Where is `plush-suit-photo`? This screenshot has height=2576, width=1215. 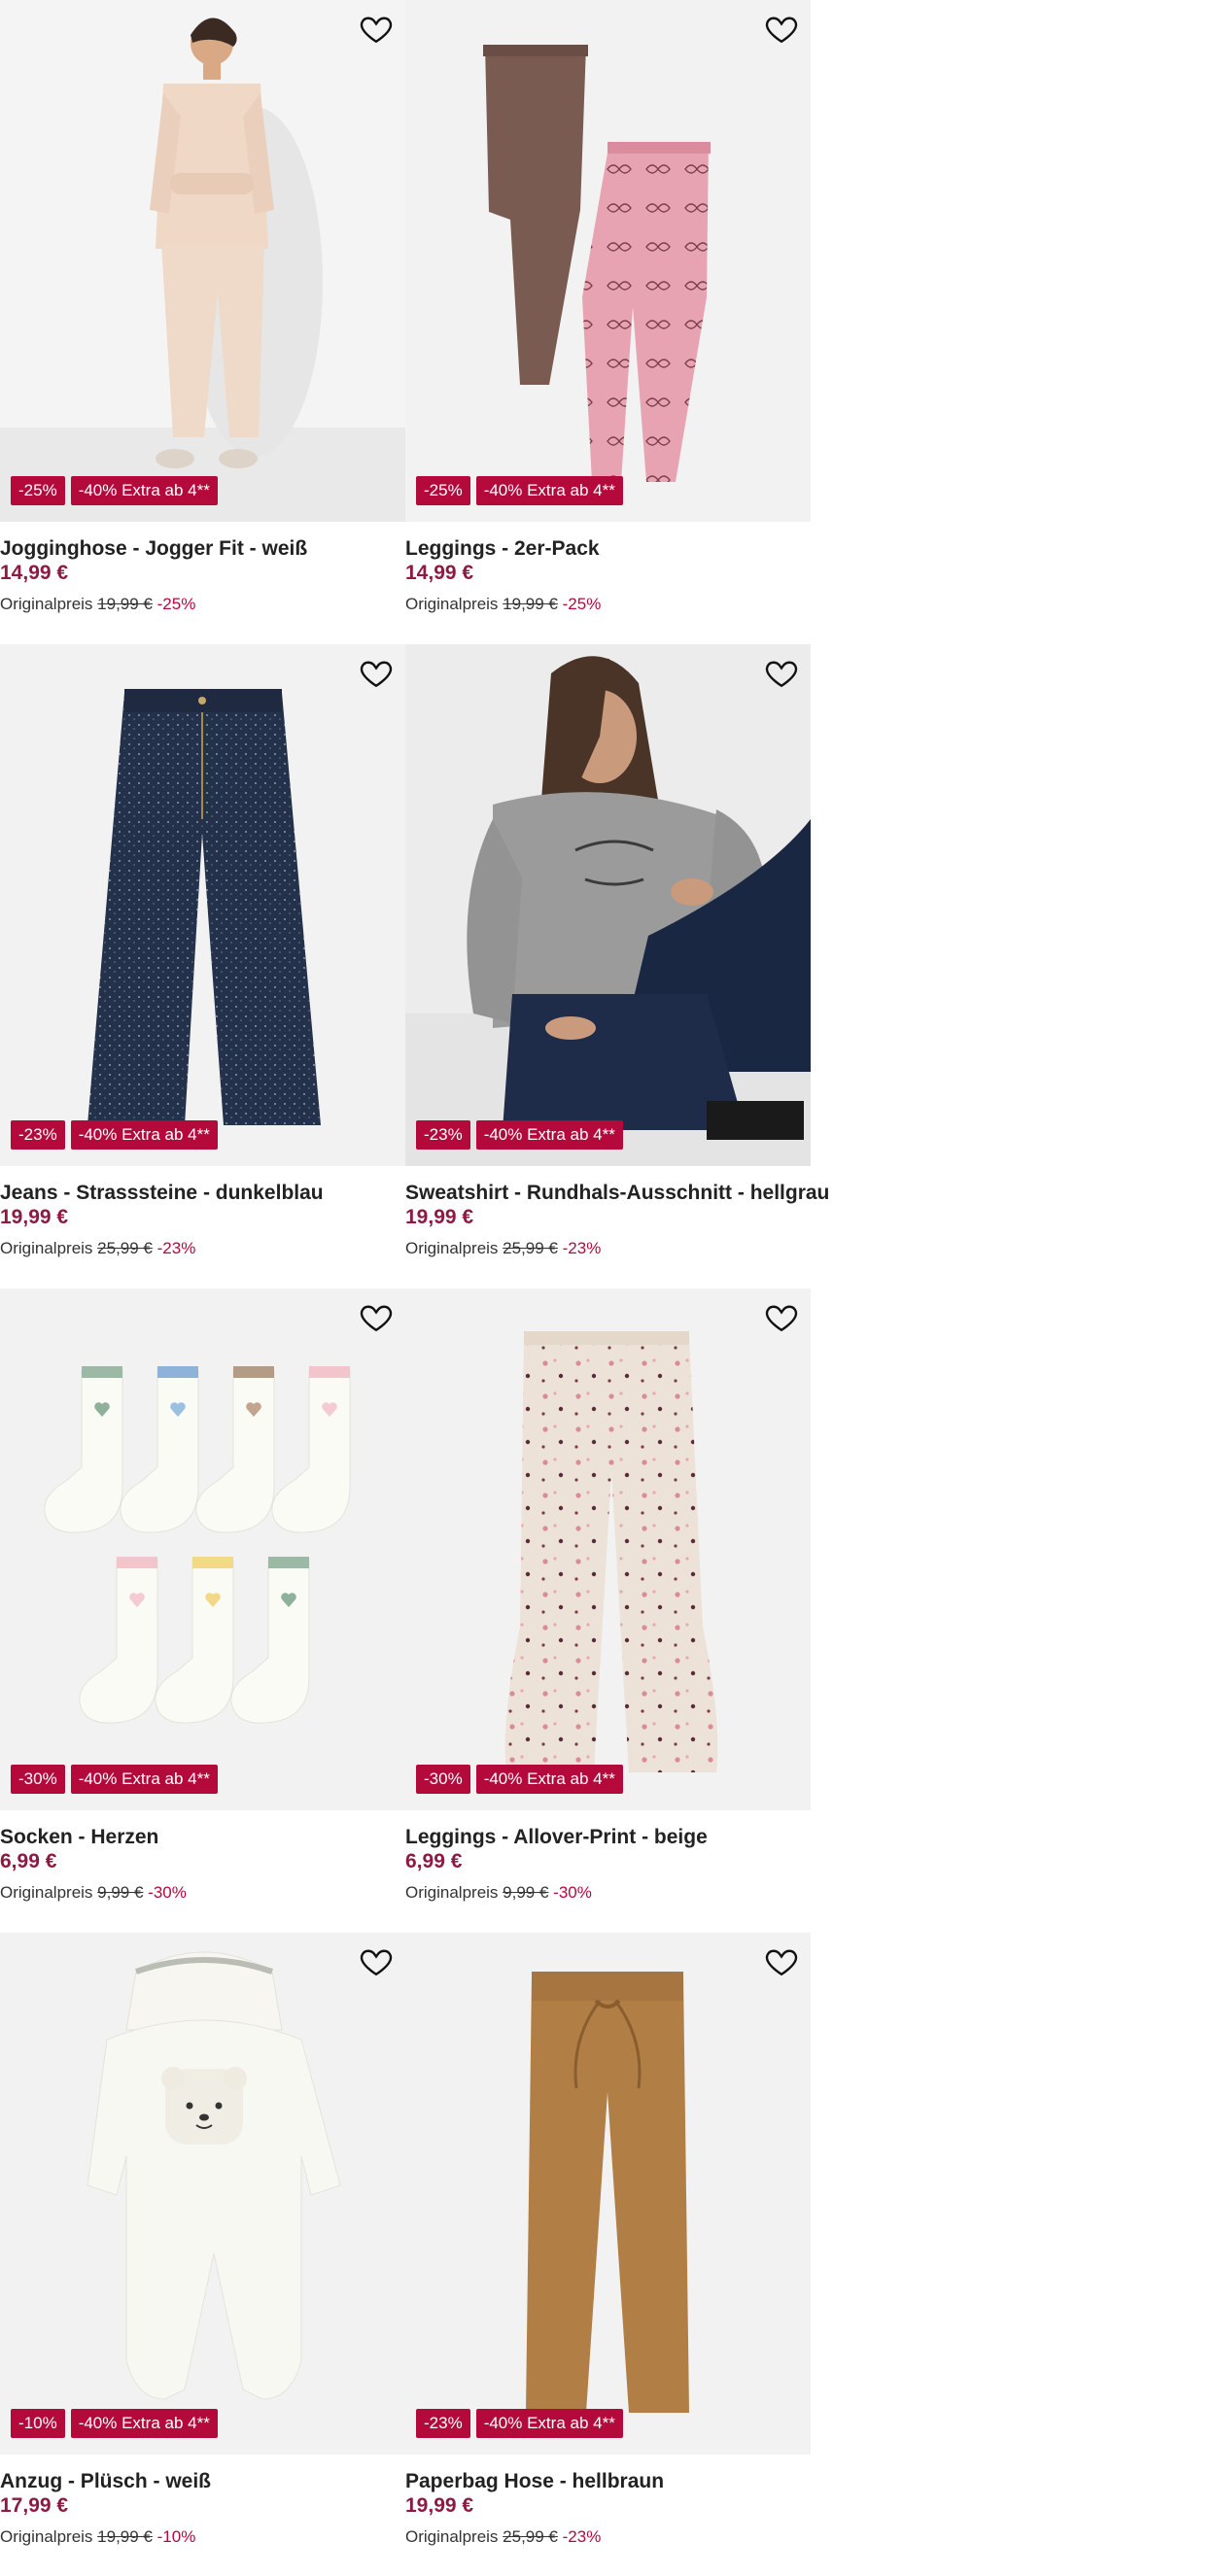 plush-suit-photo is located at coordinates (214, 2175).